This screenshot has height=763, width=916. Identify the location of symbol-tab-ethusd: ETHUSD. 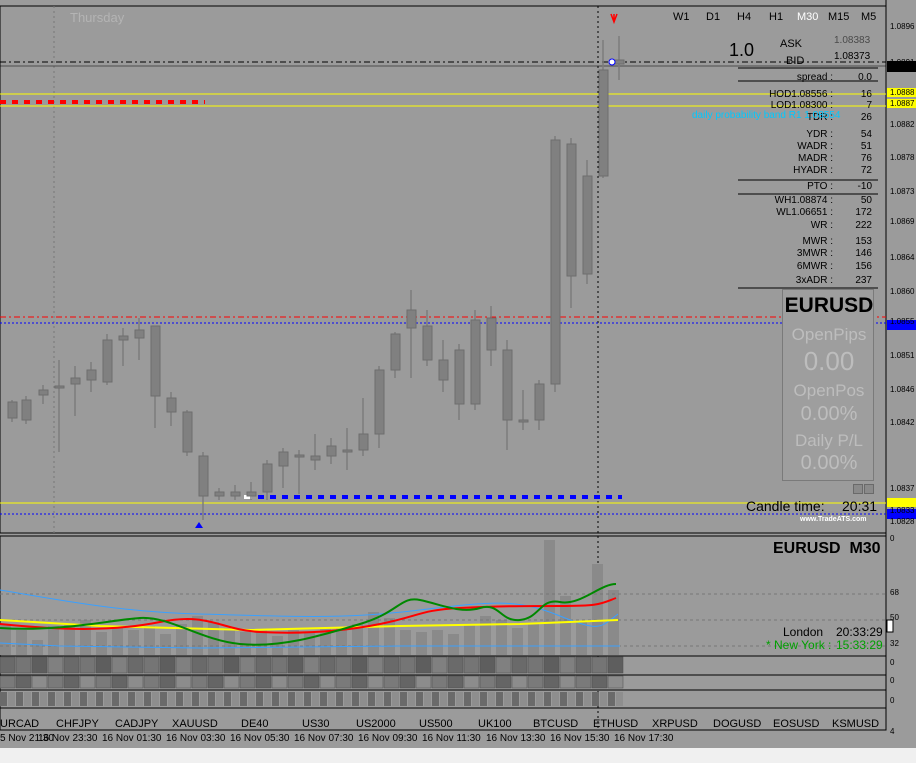
(615, 724).